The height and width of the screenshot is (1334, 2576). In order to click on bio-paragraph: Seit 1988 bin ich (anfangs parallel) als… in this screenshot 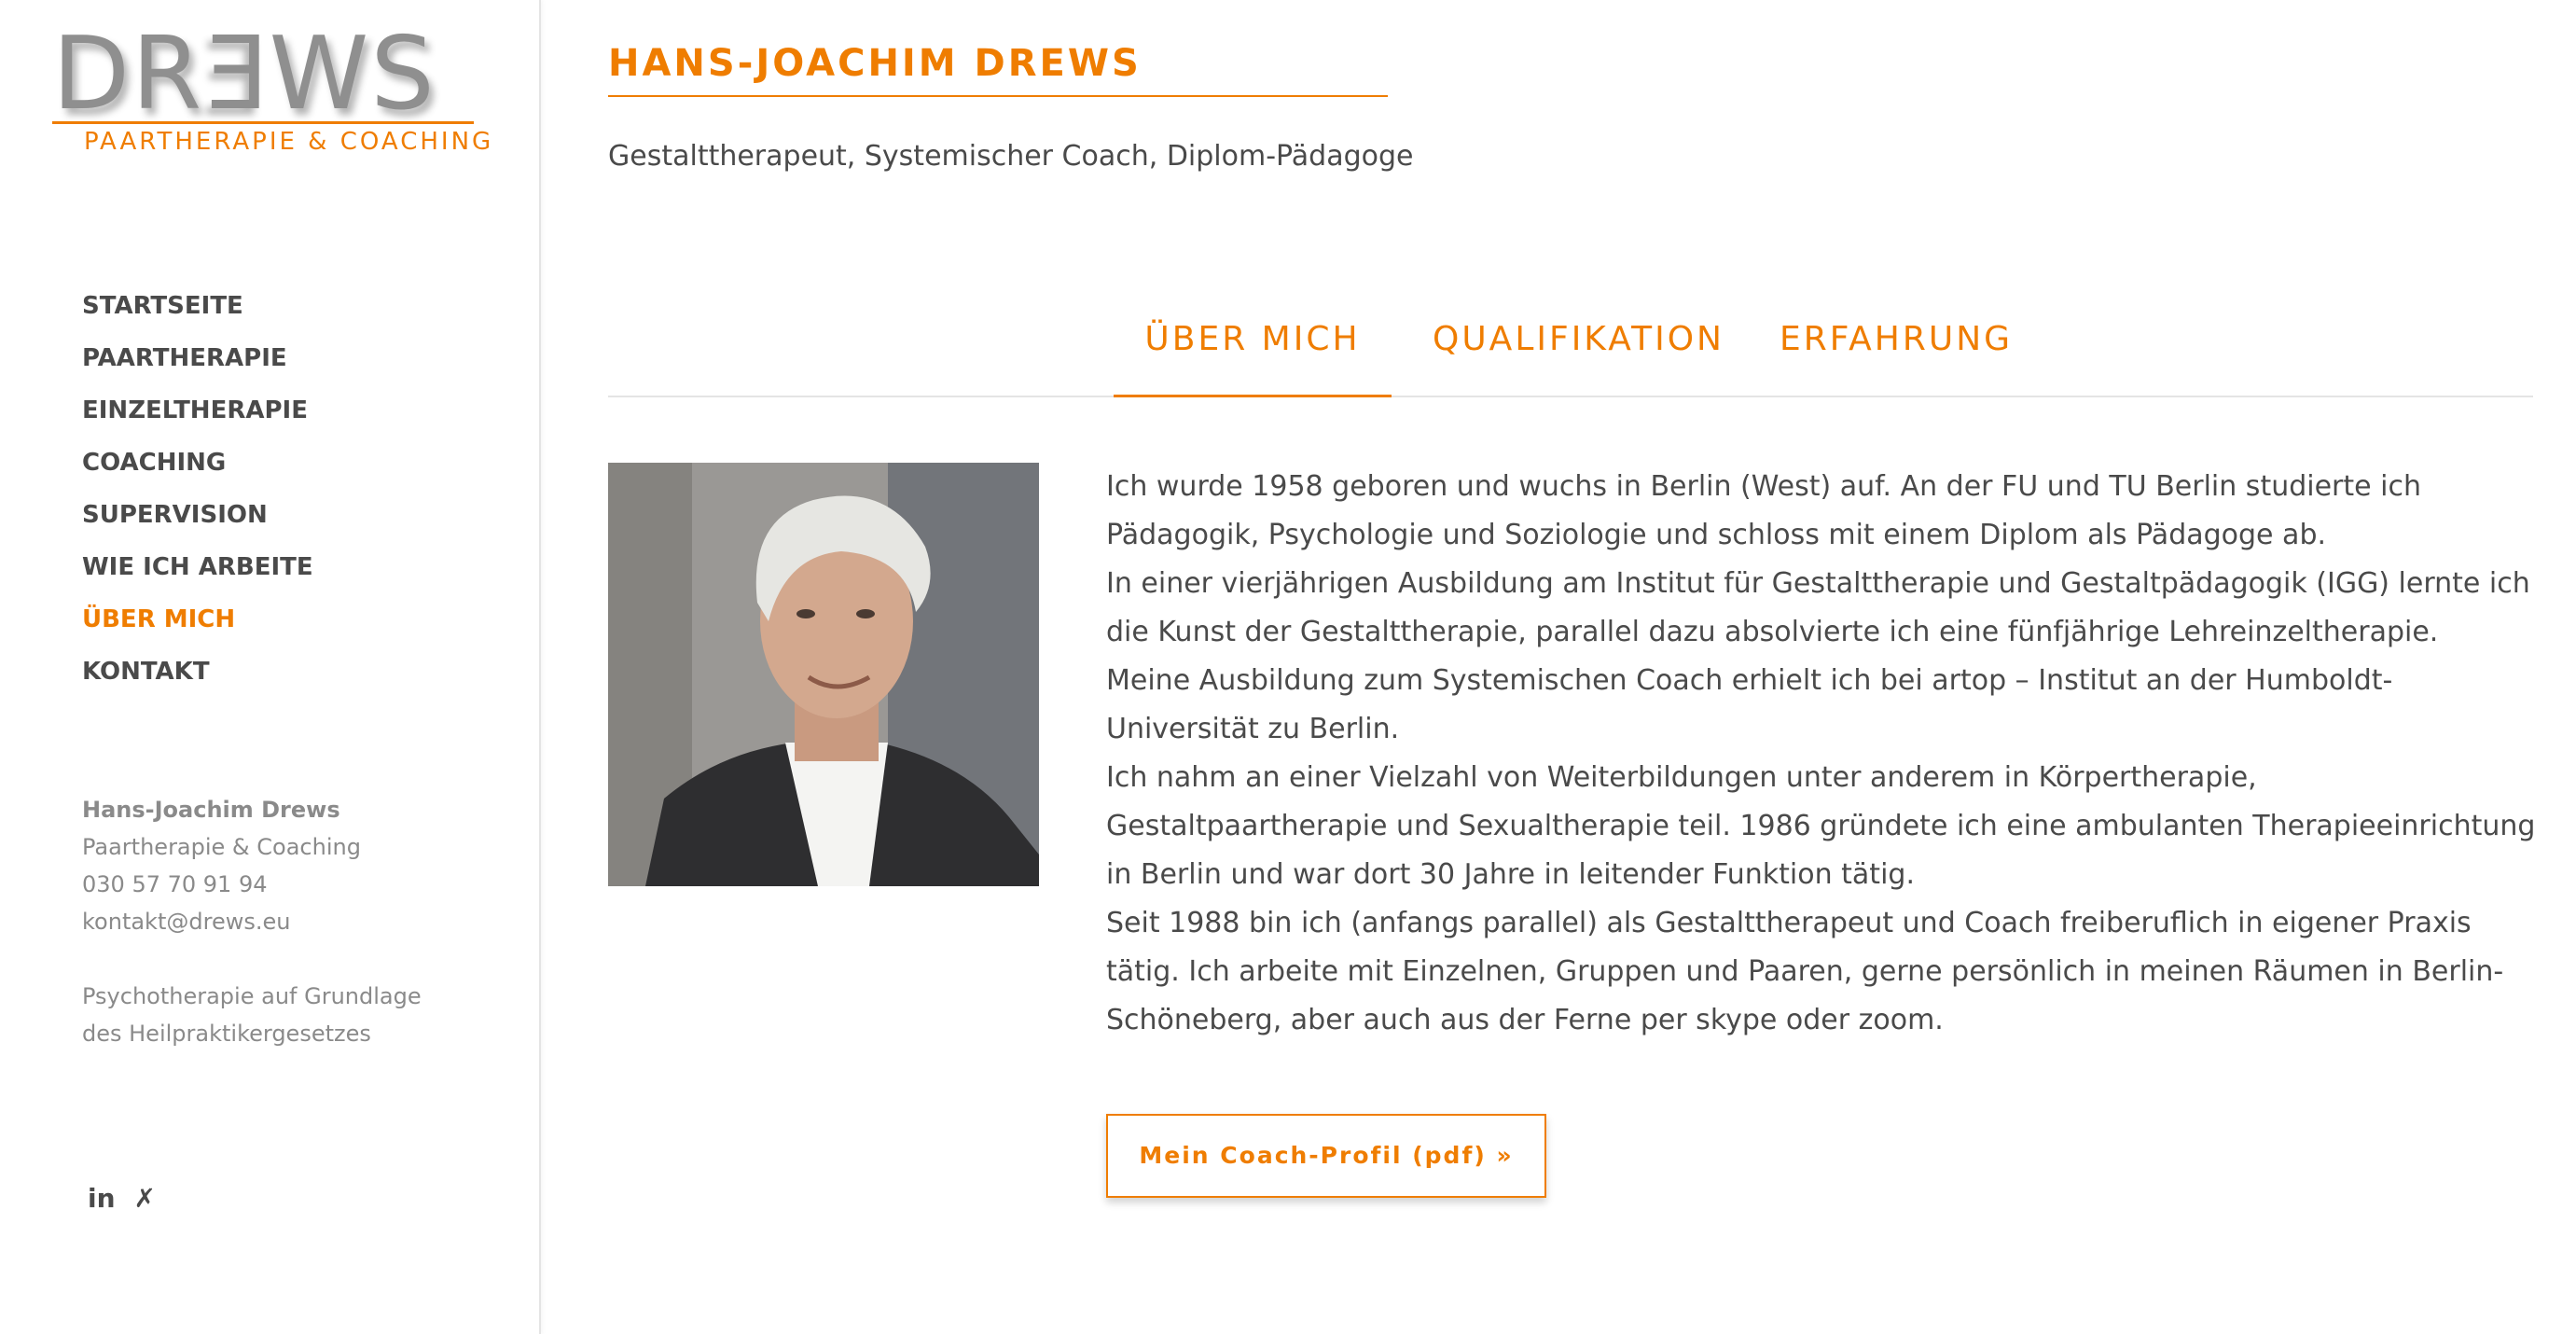, I will do `click(1805, 972)`.